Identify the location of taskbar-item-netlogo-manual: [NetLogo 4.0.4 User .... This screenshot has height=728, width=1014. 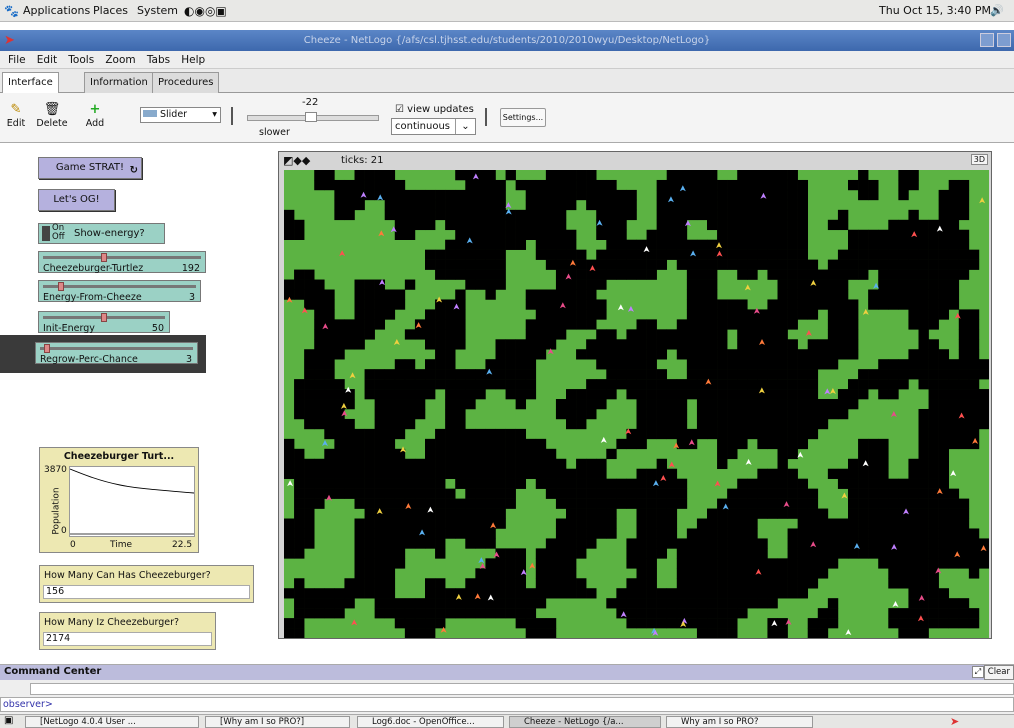
(112, 722).